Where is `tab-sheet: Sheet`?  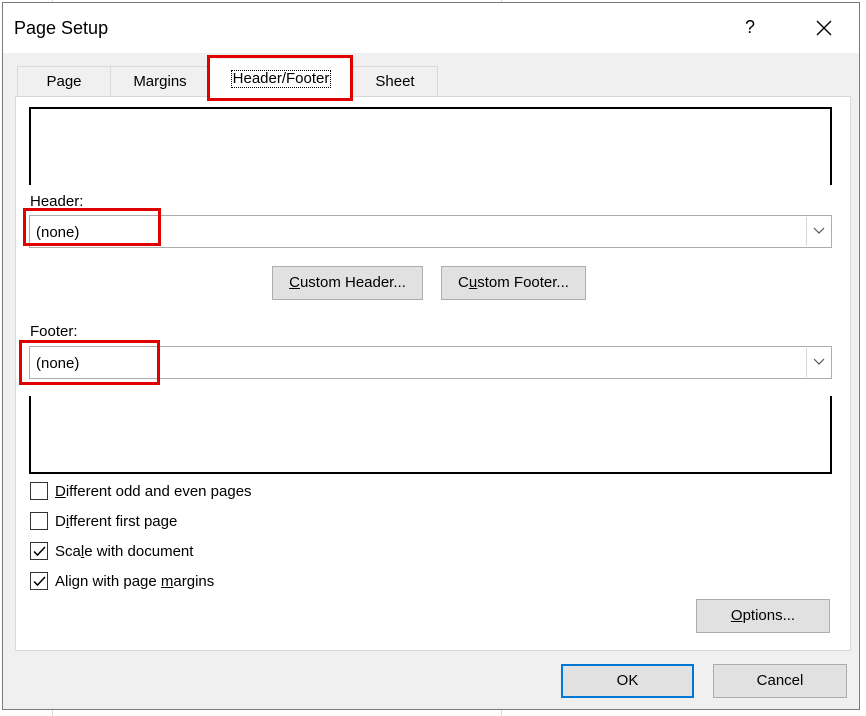
tab-sheet: Sheet is located at coordinates (395, 81).